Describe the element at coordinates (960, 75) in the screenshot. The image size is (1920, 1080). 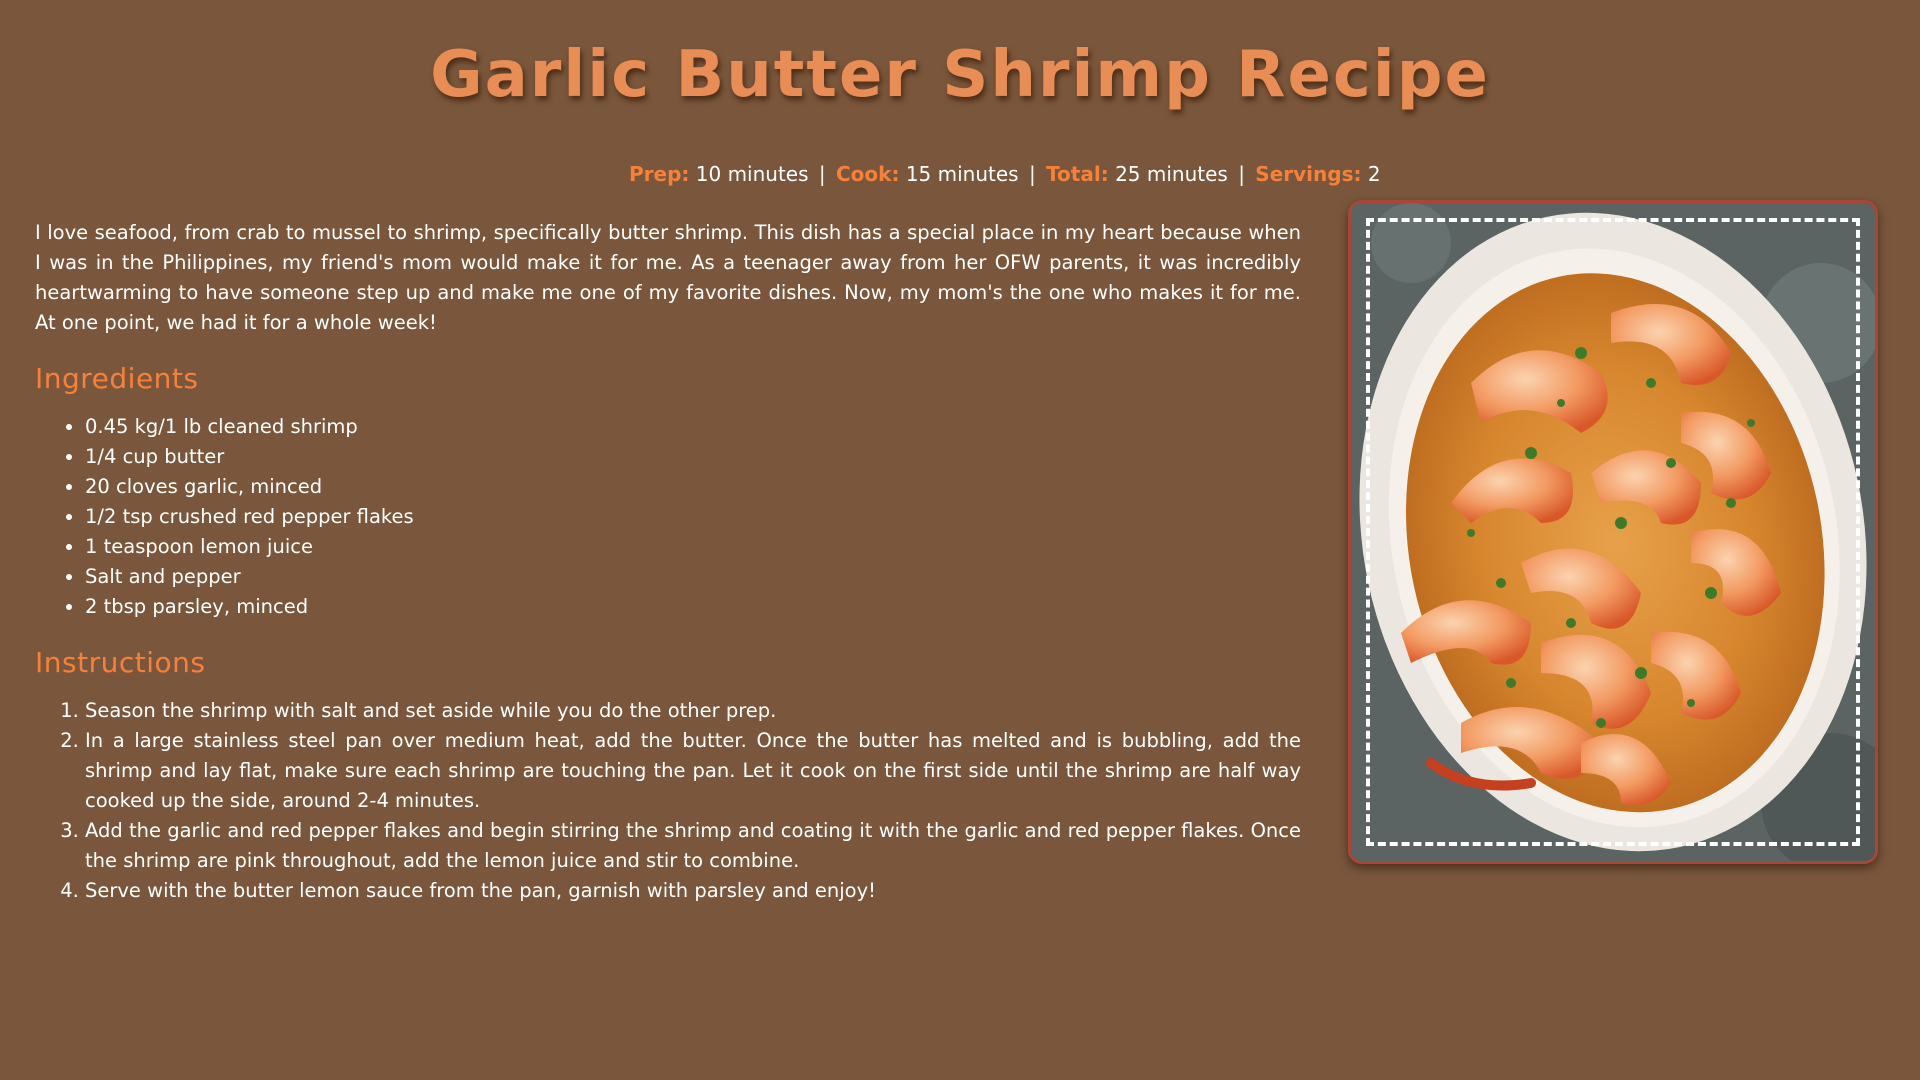
I see `page-title: Garlic Butter Shrimp Recipe` at that location.